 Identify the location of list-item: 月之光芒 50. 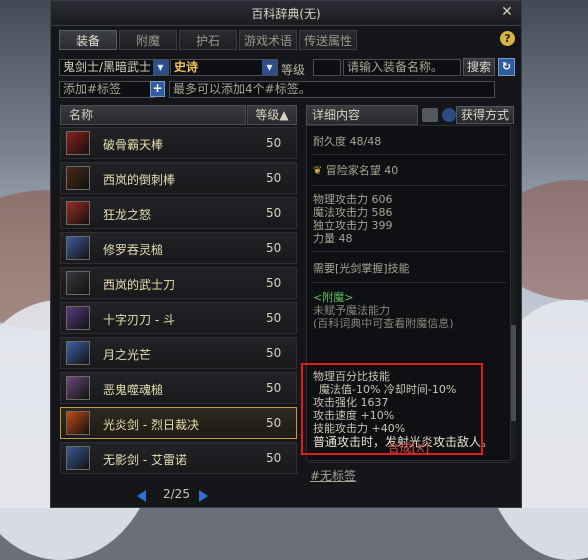
(178, 353).